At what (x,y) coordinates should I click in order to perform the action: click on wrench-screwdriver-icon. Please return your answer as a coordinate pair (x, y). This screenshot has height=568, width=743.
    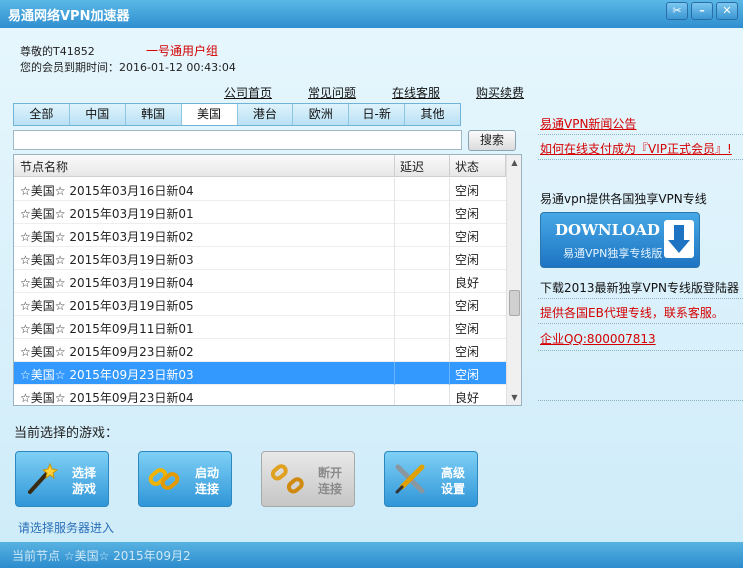
    Looking at the image, I should click on (410, 479).